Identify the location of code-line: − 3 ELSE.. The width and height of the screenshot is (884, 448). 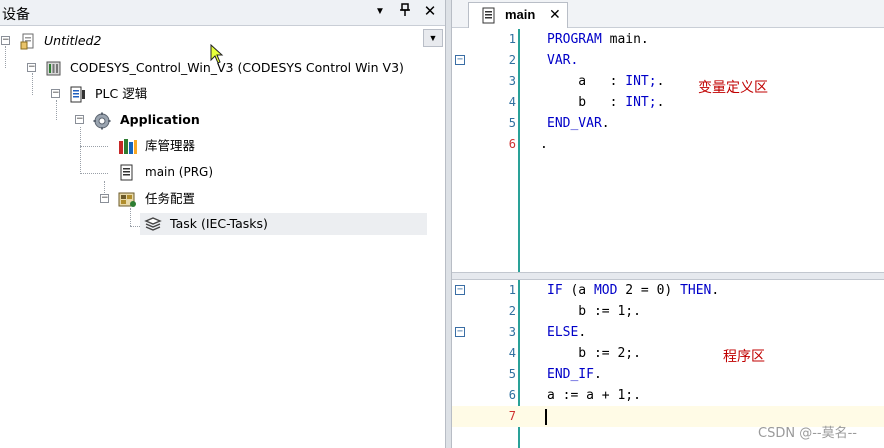
(668, 332).